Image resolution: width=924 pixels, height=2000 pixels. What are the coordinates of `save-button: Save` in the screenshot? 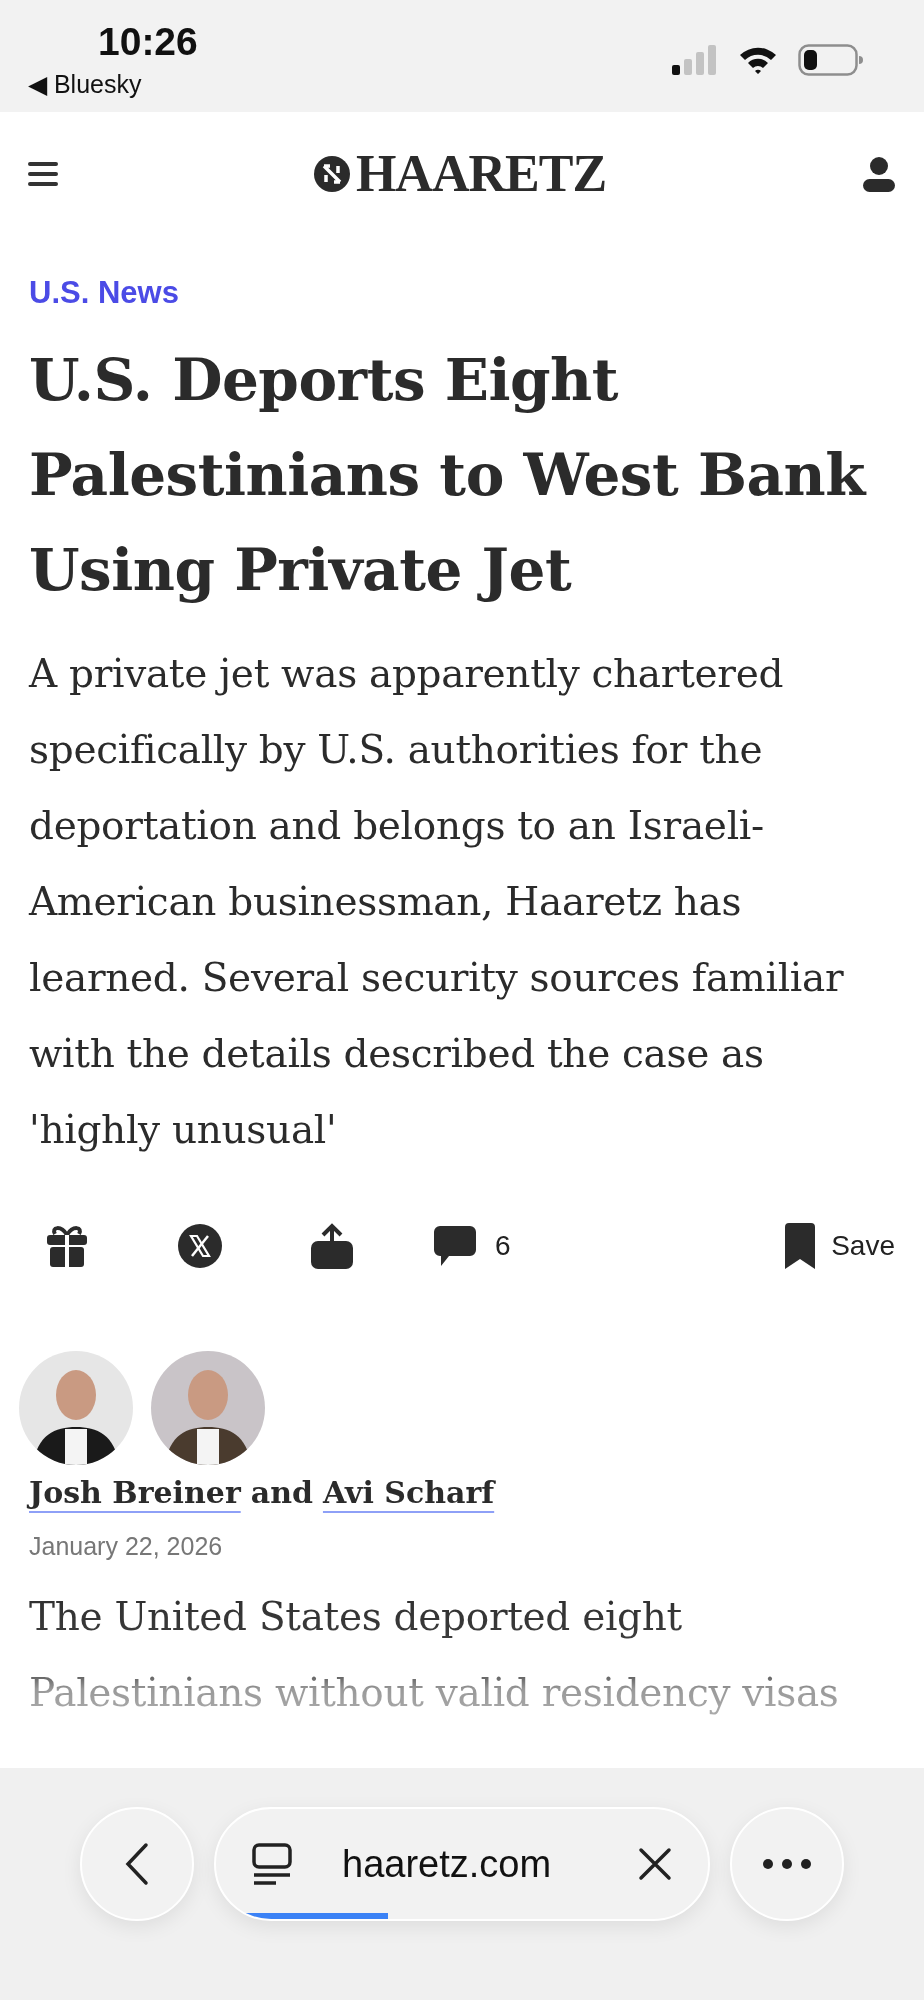 It's located at (840, 1246).